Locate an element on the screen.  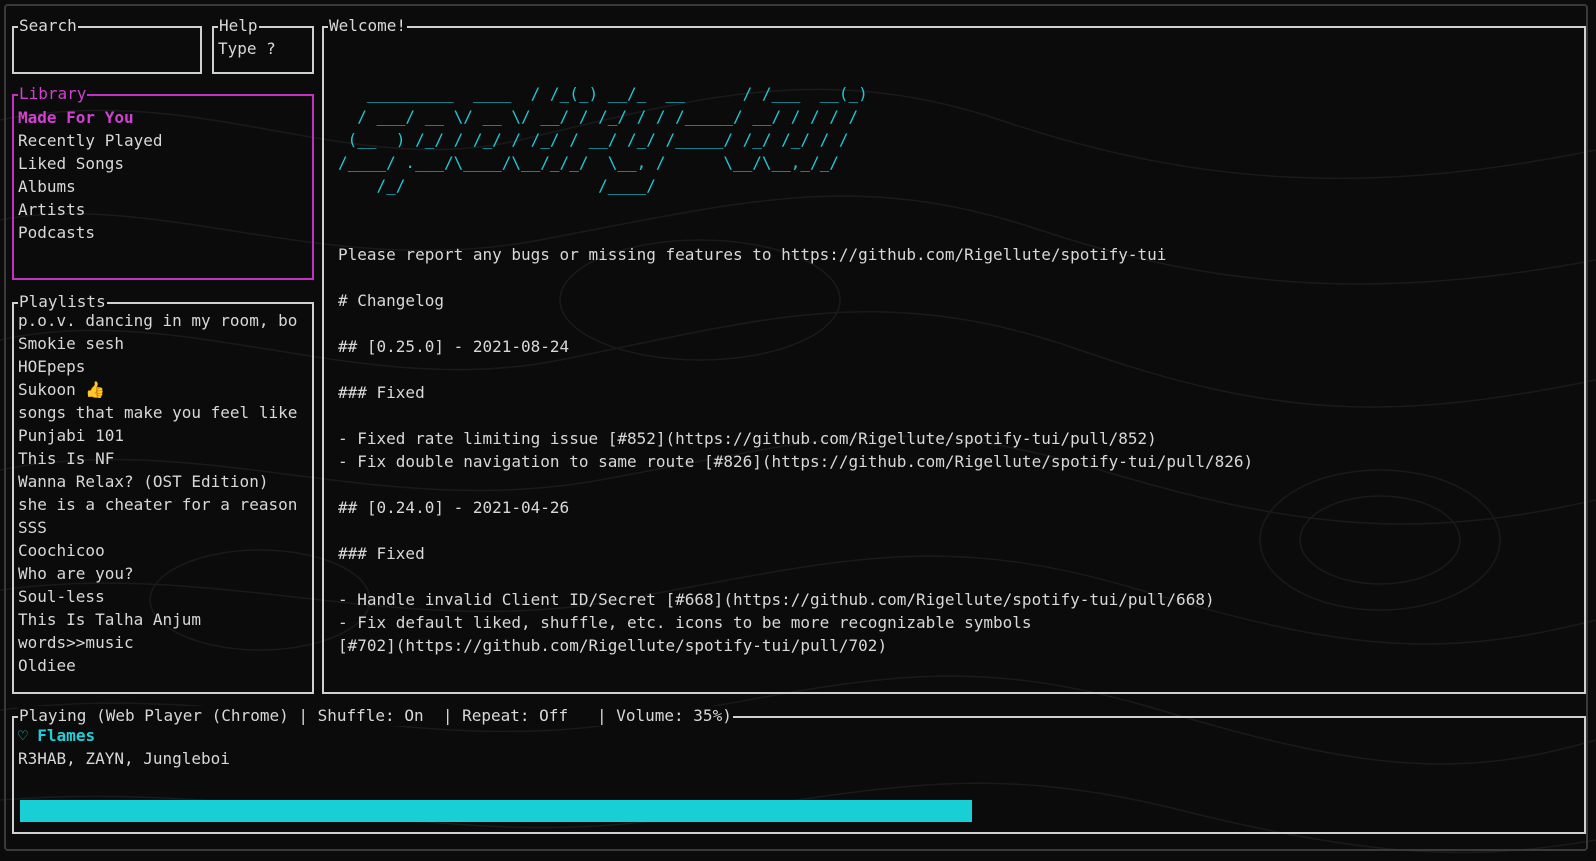
search-title: Search is located at coordinates (48, 26).